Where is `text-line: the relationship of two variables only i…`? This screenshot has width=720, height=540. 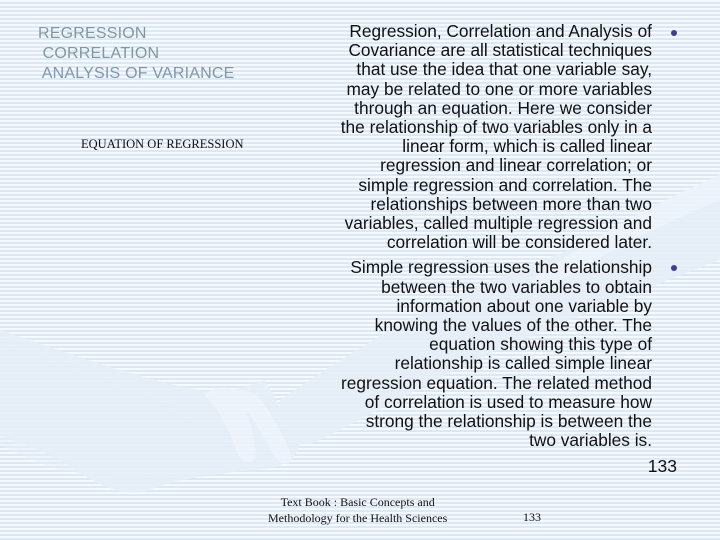
text-line: the relationship of two variables only i… is located at coordinates (496, 127).